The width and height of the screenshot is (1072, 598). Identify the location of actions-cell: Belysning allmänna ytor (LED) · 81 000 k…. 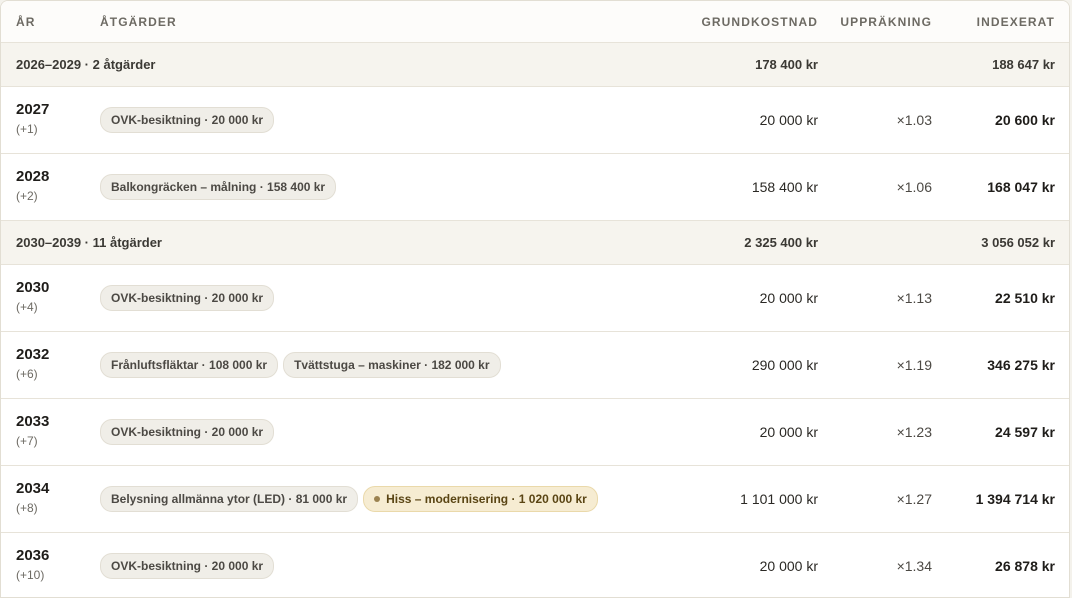
(349, 499).